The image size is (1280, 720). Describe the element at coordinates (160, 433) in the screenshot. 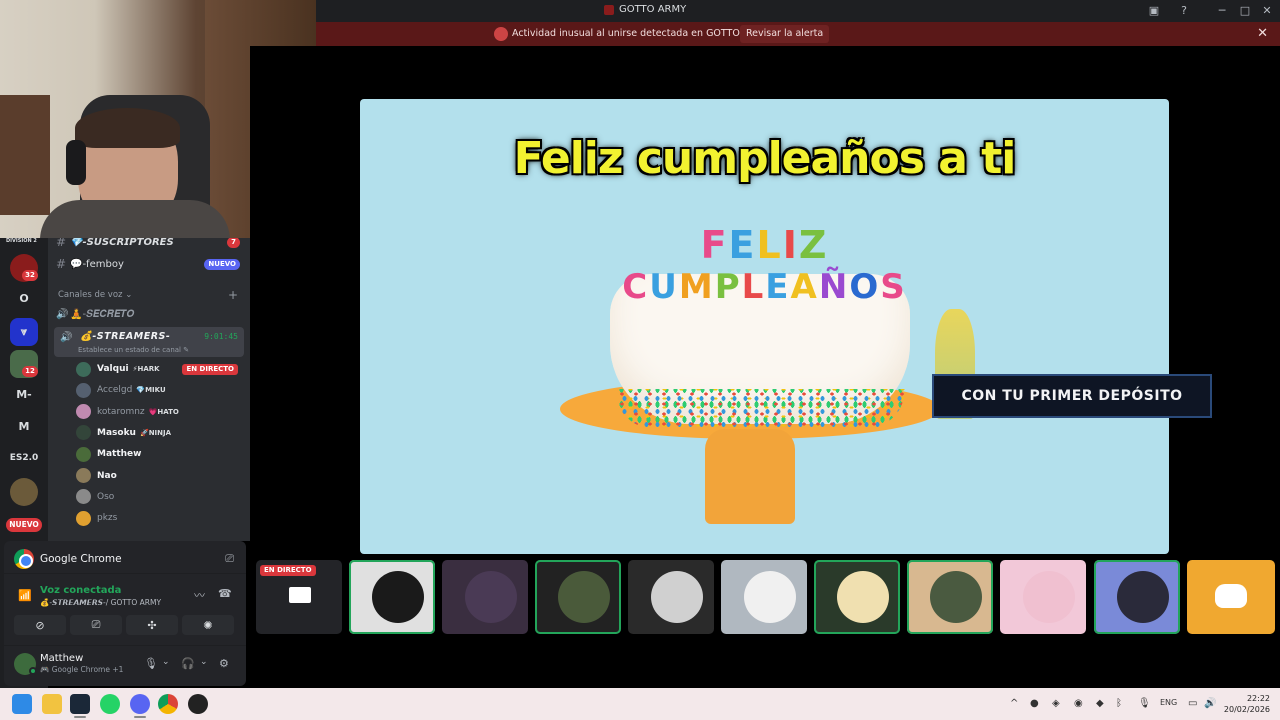

I see `voice-user: Masoku 🚀NINJA` at that location.